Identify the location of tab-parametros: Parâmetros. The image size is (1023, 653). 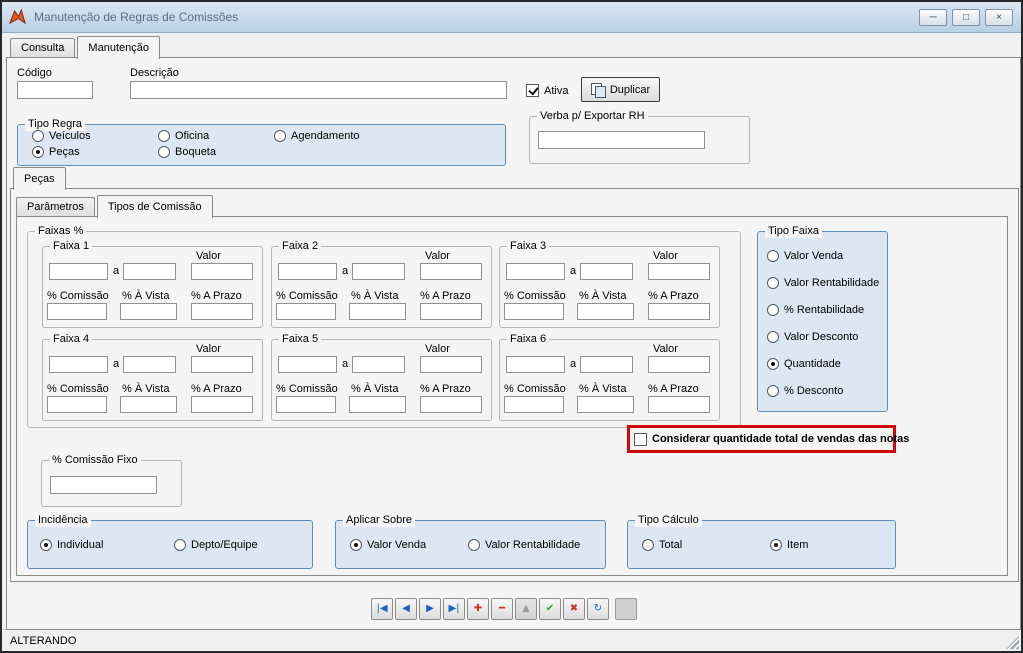
(55, 206).